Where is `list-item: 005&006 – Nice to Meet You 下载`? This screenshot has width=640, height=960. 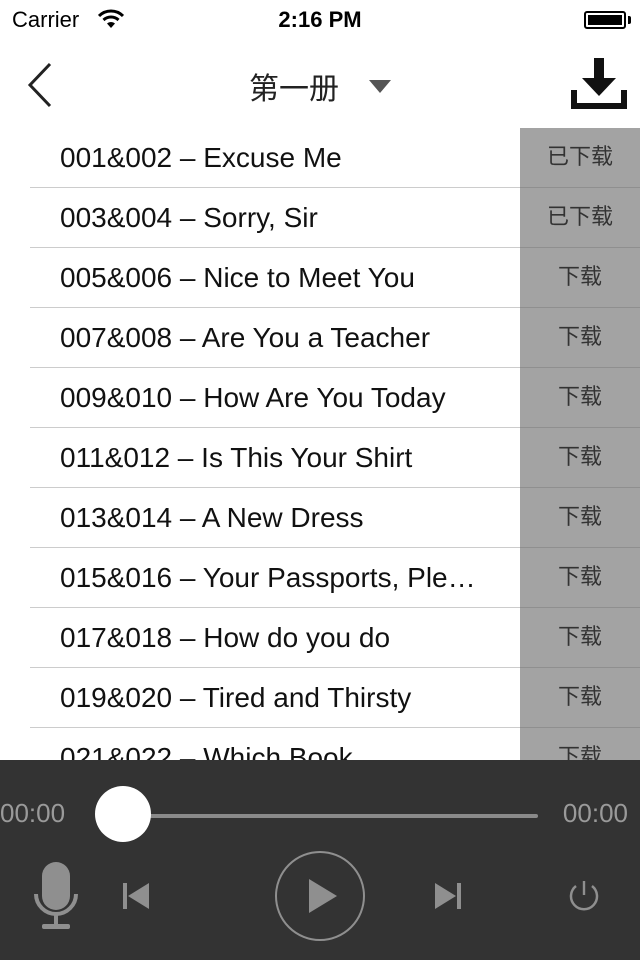
list-item: 005&006 – Nice to Meet You 下载 is located at coordinates (320, 278).